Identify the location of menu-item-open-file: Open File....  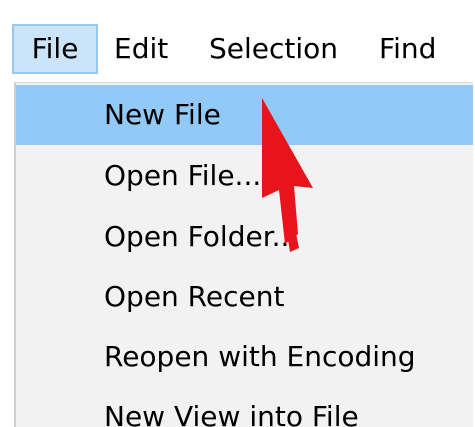
(244, 176).